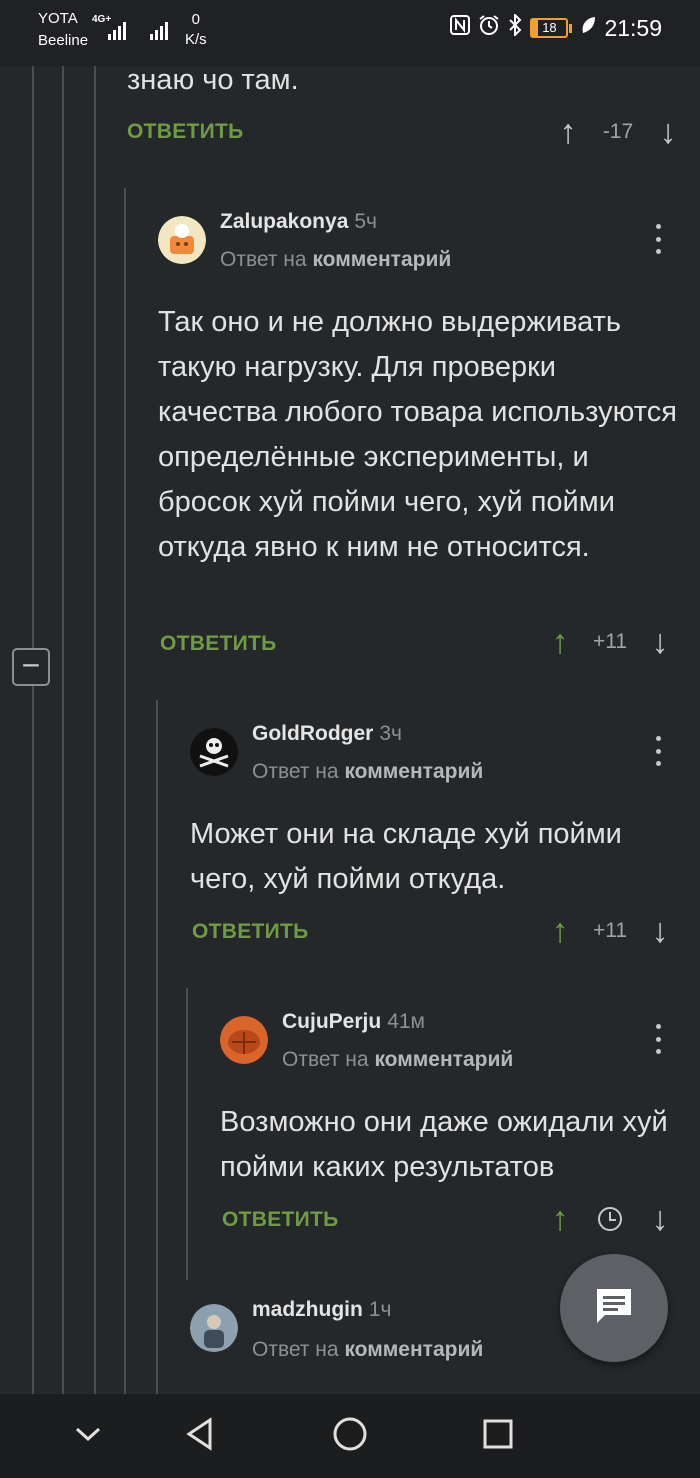  Describe the element at coordinates (633, 27) in the screenshot. I see `clock-time: 21:59` at that location.